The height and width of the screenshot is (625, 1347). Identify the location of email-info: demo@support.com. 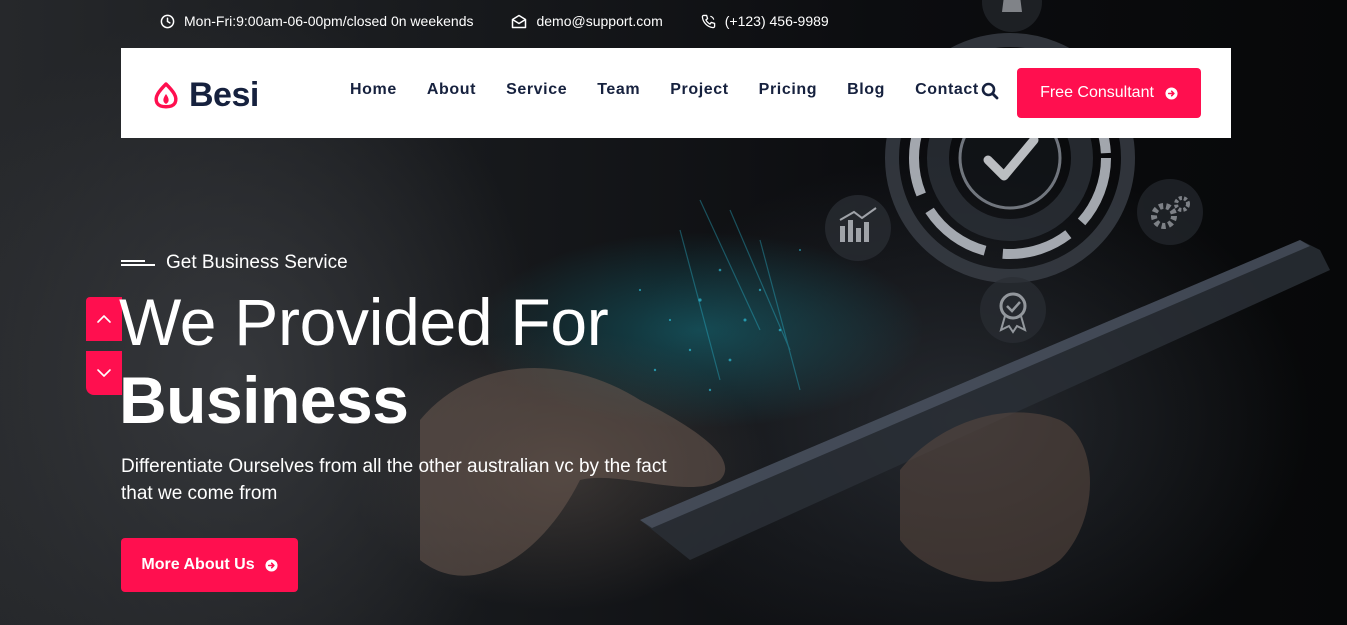
(587, 21).